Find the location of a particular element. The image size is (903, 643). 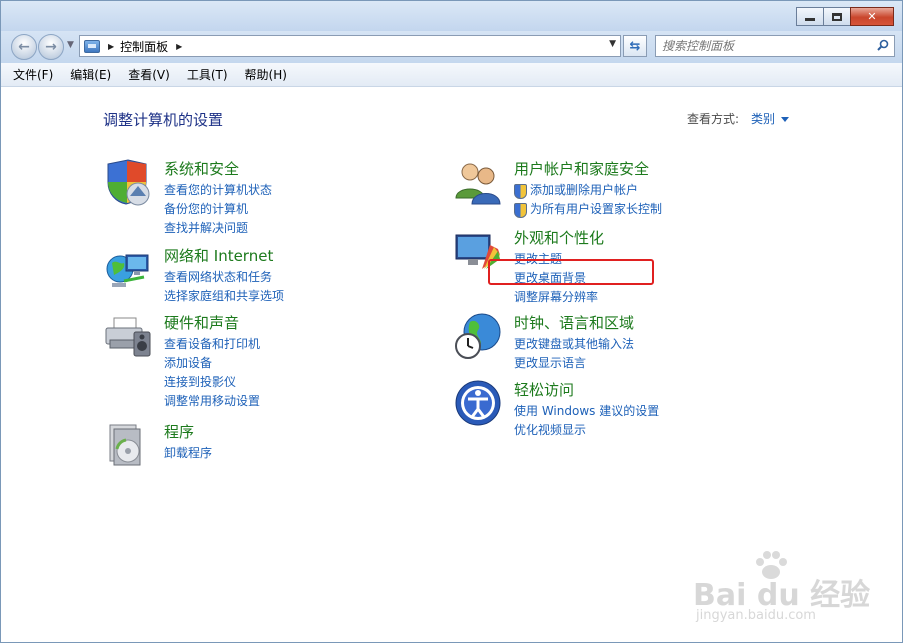

category-title-appearance: 外观和个性化 is located at coordinates (559, 237).